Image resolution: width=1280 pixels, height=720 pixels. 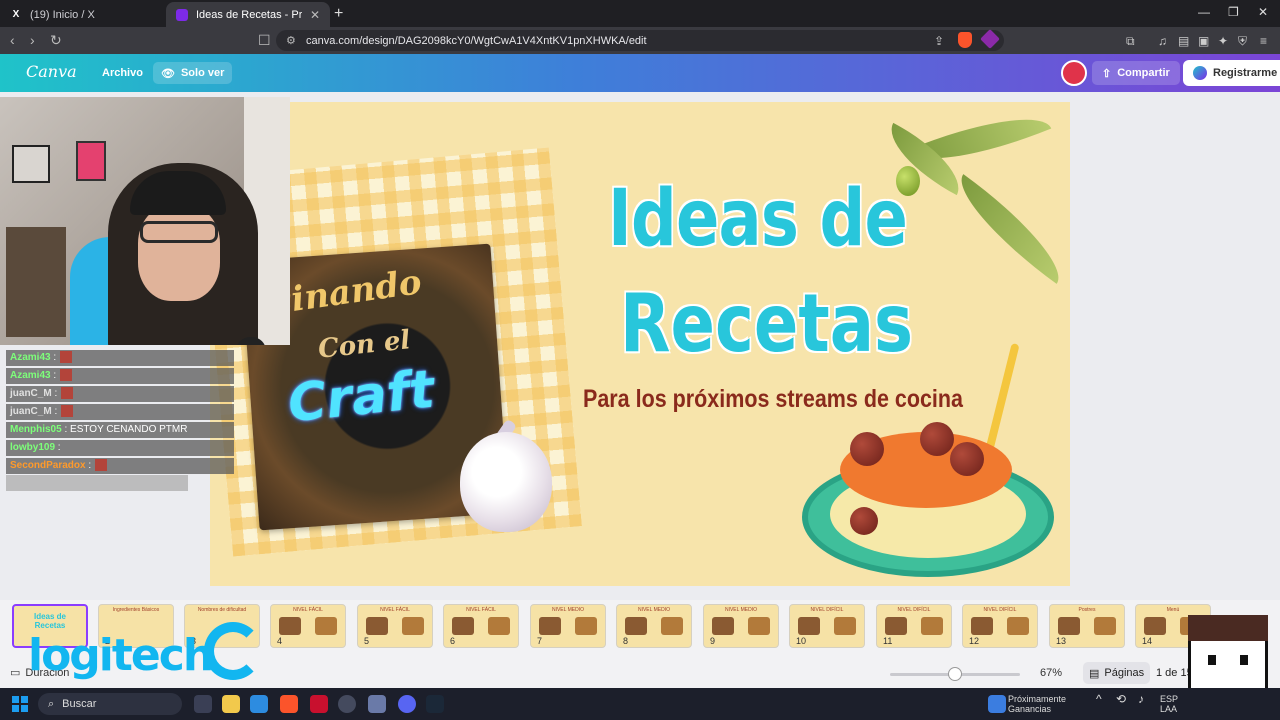 What do you see at coordinates (193, 73) in the screenshot?
I see `solo-ver-button: 👁 Solo ver` at bounding box center [193, 73].